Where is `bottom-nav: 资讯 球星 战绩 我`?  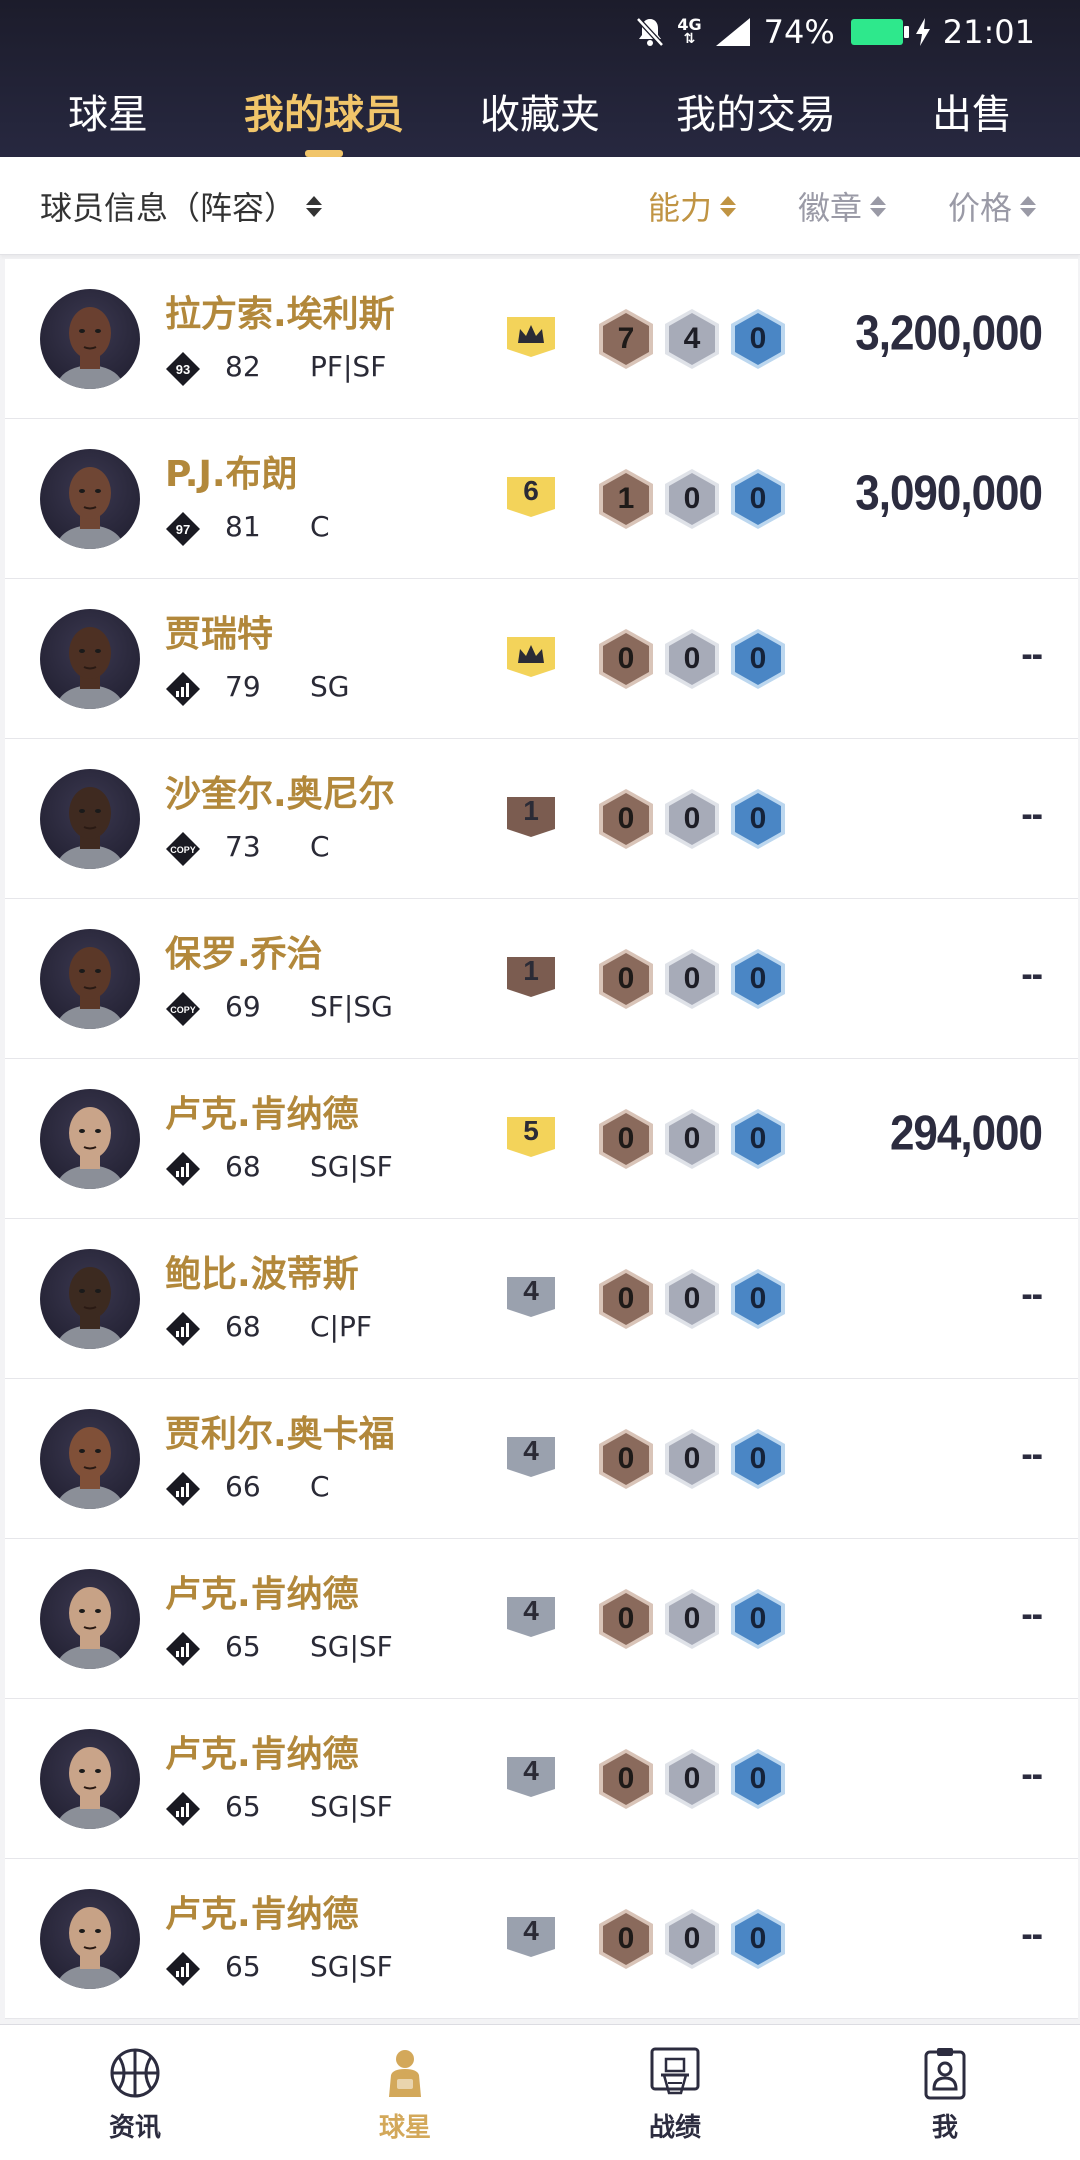
bottom-nav: 资讯 球星 战绩 我 is located at coordinates (540, 2092).